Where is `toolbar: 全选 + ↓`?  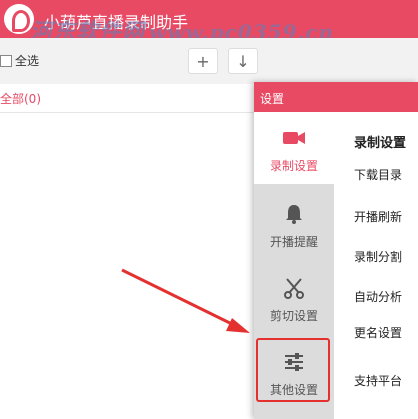
toolbar: 全选 + ↓ is located at coordinates (209, 61).